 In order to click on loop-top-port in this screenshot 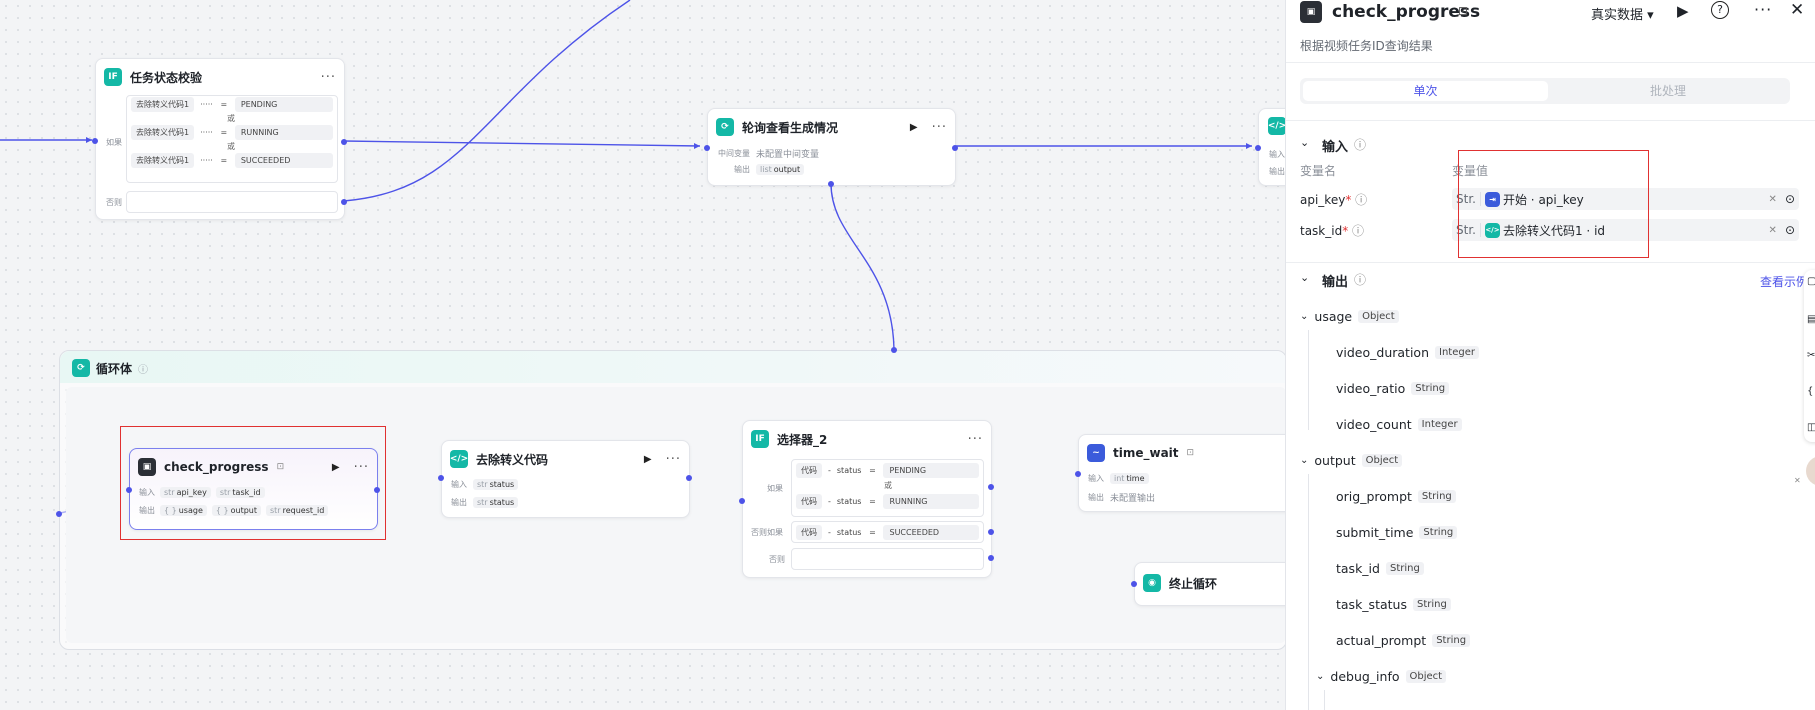, I will do `click(894, 350)`.